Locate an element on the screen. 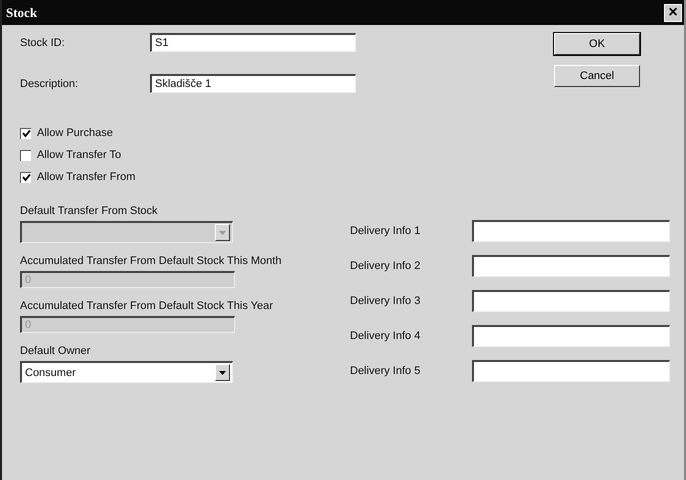 The width and height of the screenshot is (686, 480). field-label: Accumulated Transfer From Default Stock This Year is located at coordinates (147, 306).